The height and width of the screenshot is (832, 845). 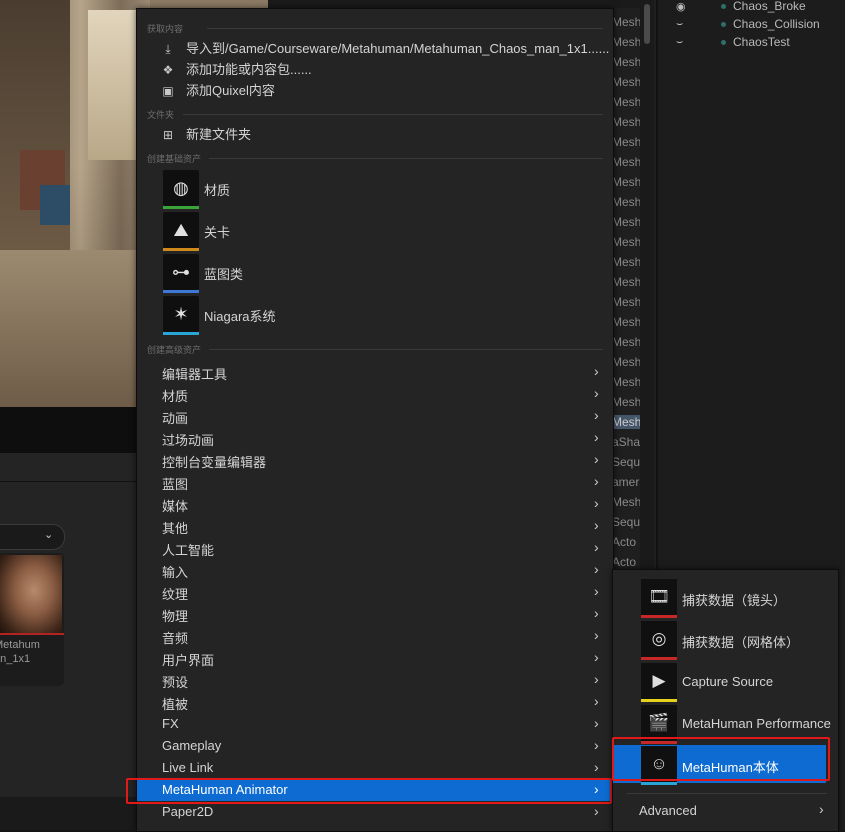 What do you see at coordinates (168, 91) in the screenshot?
I see `quixel-icon: ▣` at bounding box center [168, 91].